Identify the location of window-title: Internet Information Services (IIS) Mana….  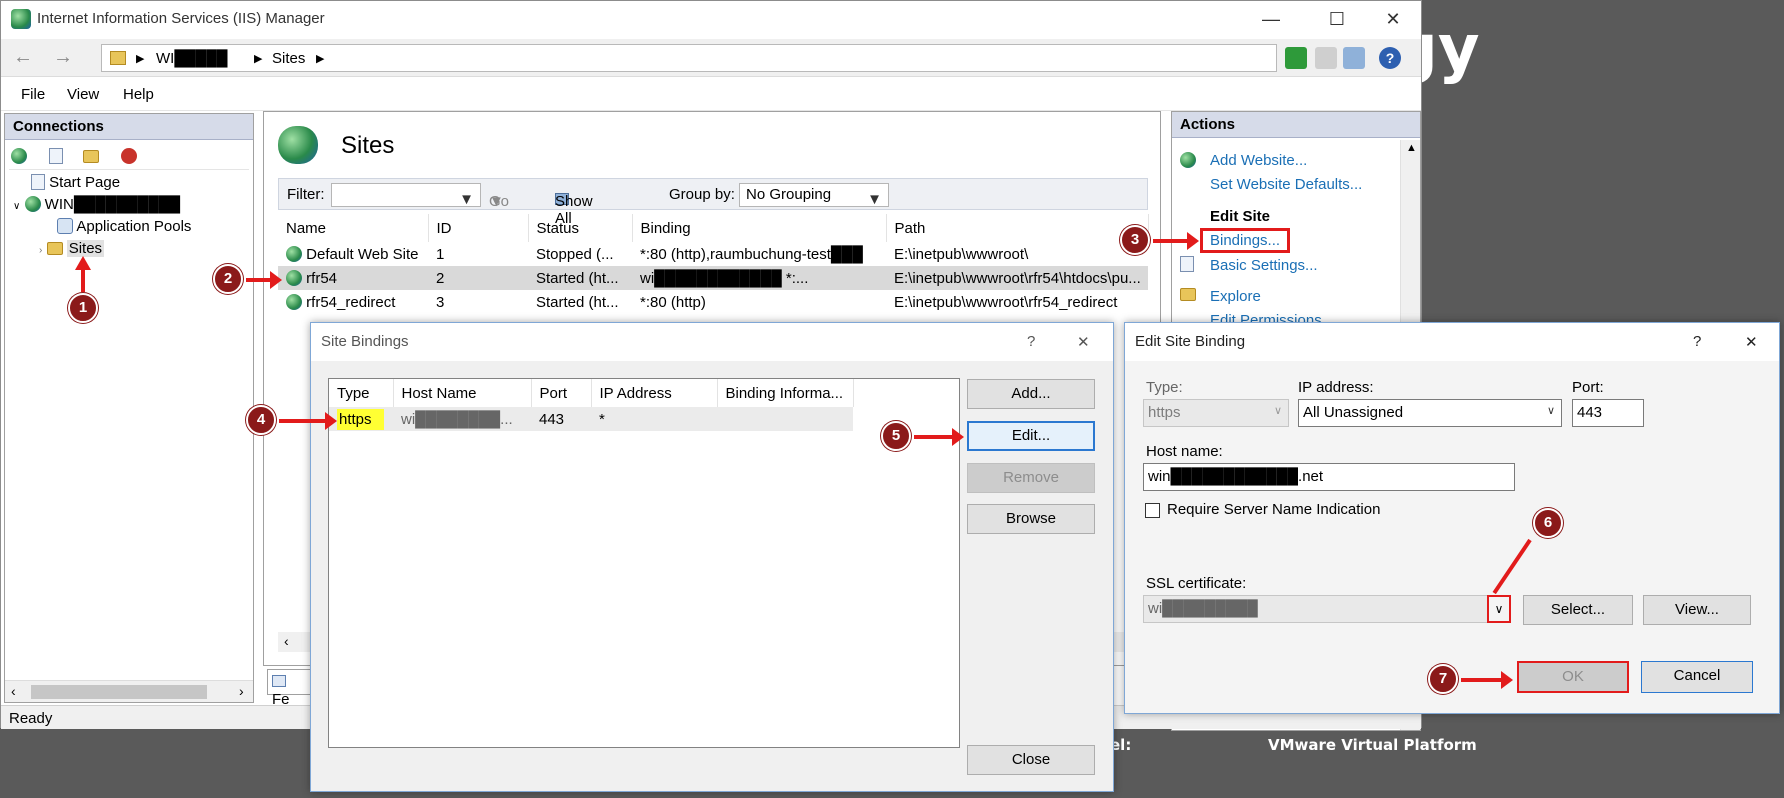
(181, 18).